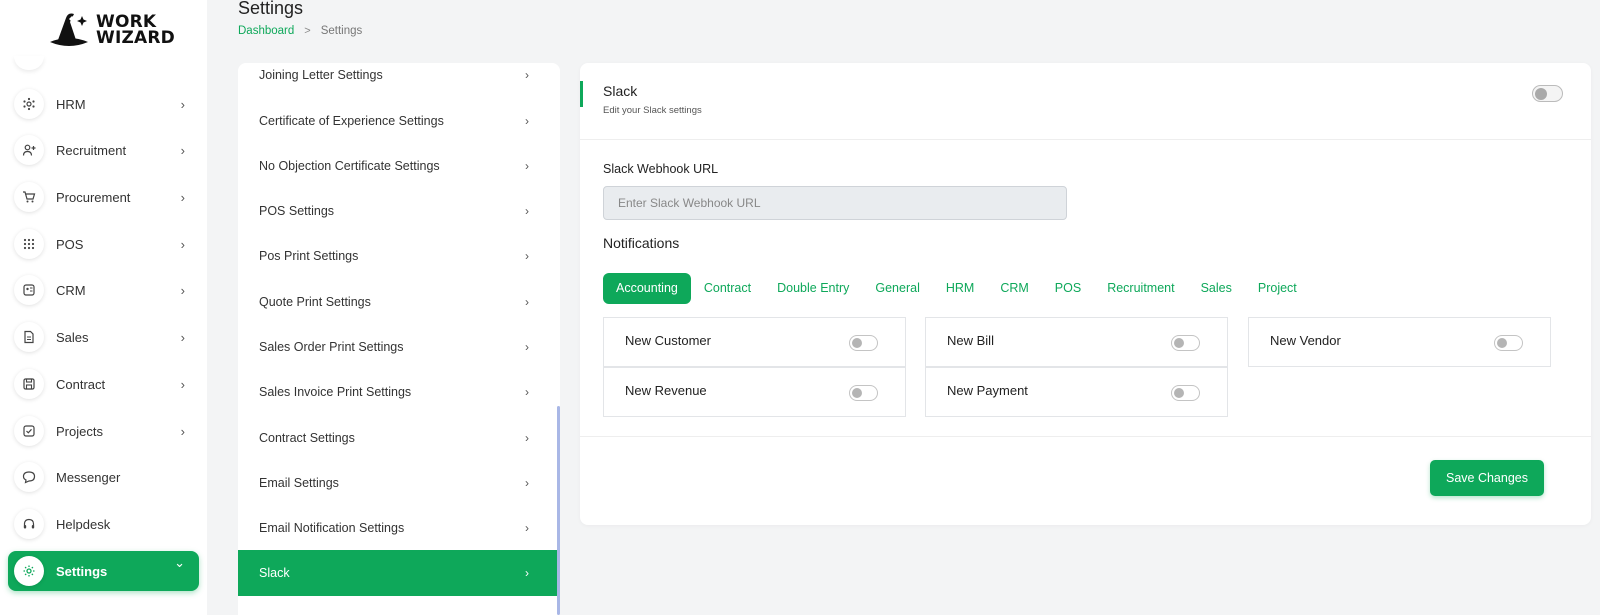 The height and width of the screenshot is (615, 1600). I want to click on settings-item-no-objection-certificate: No Objection Certificate Settings ›, so click(397, 166).